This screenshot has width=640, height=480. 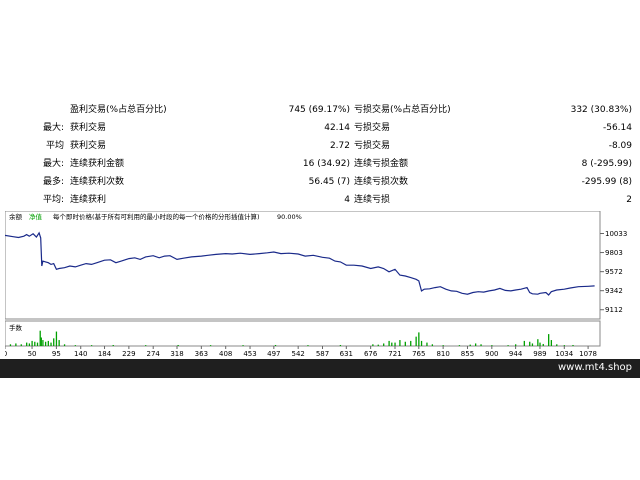 I want to click on modelling-quality: 90.00%, so click(x=289, y=217).